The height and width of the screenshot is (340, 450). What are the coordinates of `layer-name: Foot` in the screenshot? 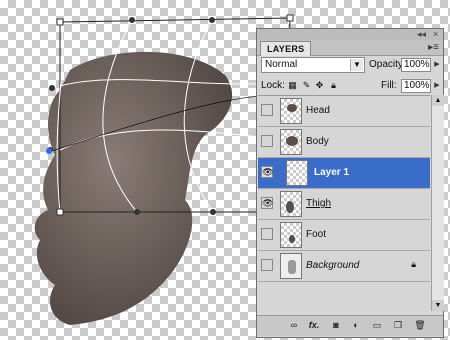 It's located at (316, 234).